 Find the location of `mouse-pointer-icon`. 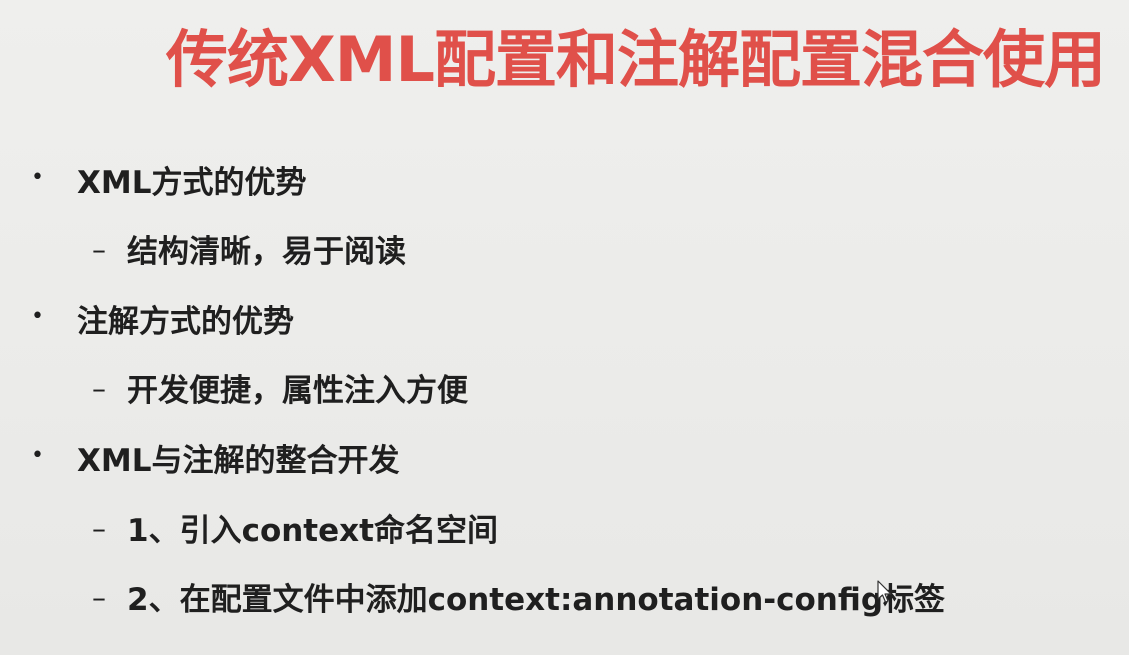

mouse-pointer-icon is located at coordinates (884, 591).